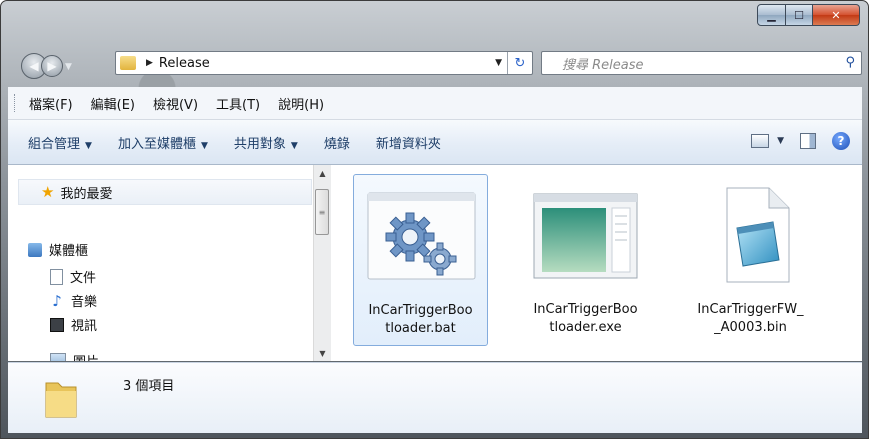  I want to click on nav-pictures: 圖片, so click(74, 356).